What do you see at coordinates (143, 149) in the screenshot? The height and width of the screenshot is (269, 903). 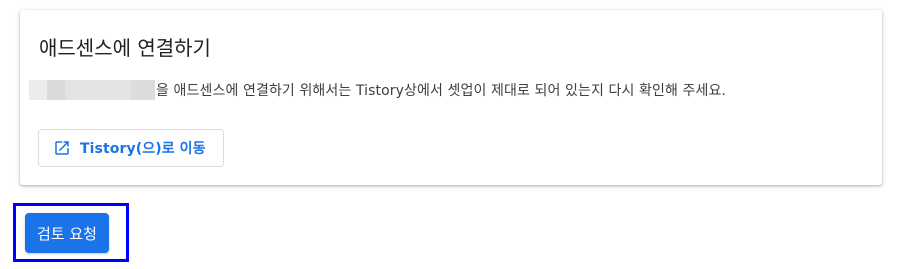 I see `go-to-tistory-label: Tistory(으)로 이동` at bounding box center [143, 149].